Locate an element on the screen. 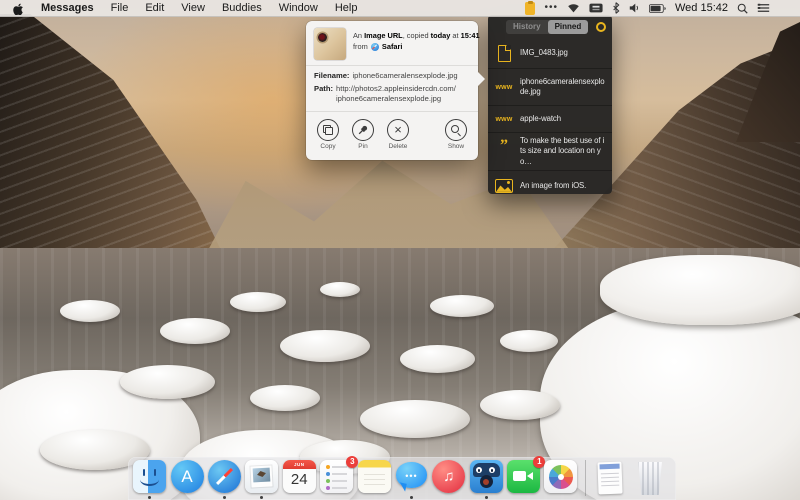 The height and width of the screenshot is (500, 800). dock-finder is located at coordinates (149, 479).